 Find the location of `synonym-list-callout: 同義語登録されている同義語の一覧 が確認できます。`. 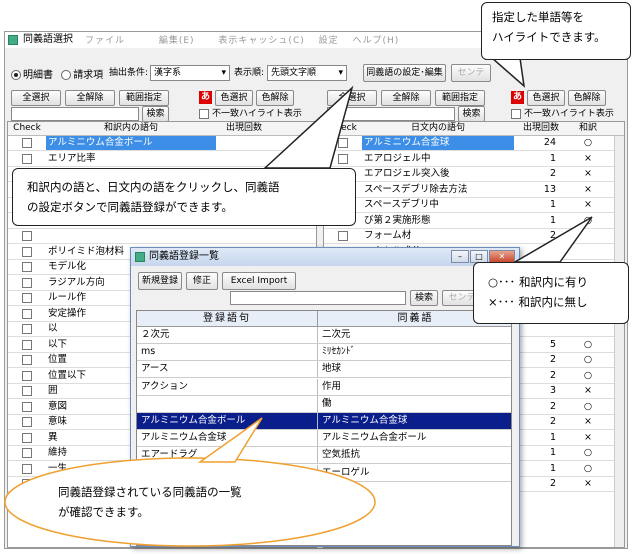

synonym-list-callout: 同義語登録されている同義語の一覧 が確認できます。 is located at coordinates (150, 502).